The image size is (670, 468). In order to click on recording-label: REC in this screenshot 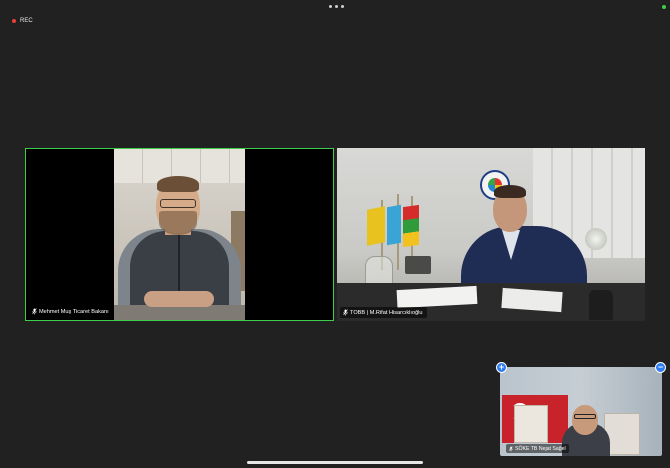, I will do `click(26, 21)`.